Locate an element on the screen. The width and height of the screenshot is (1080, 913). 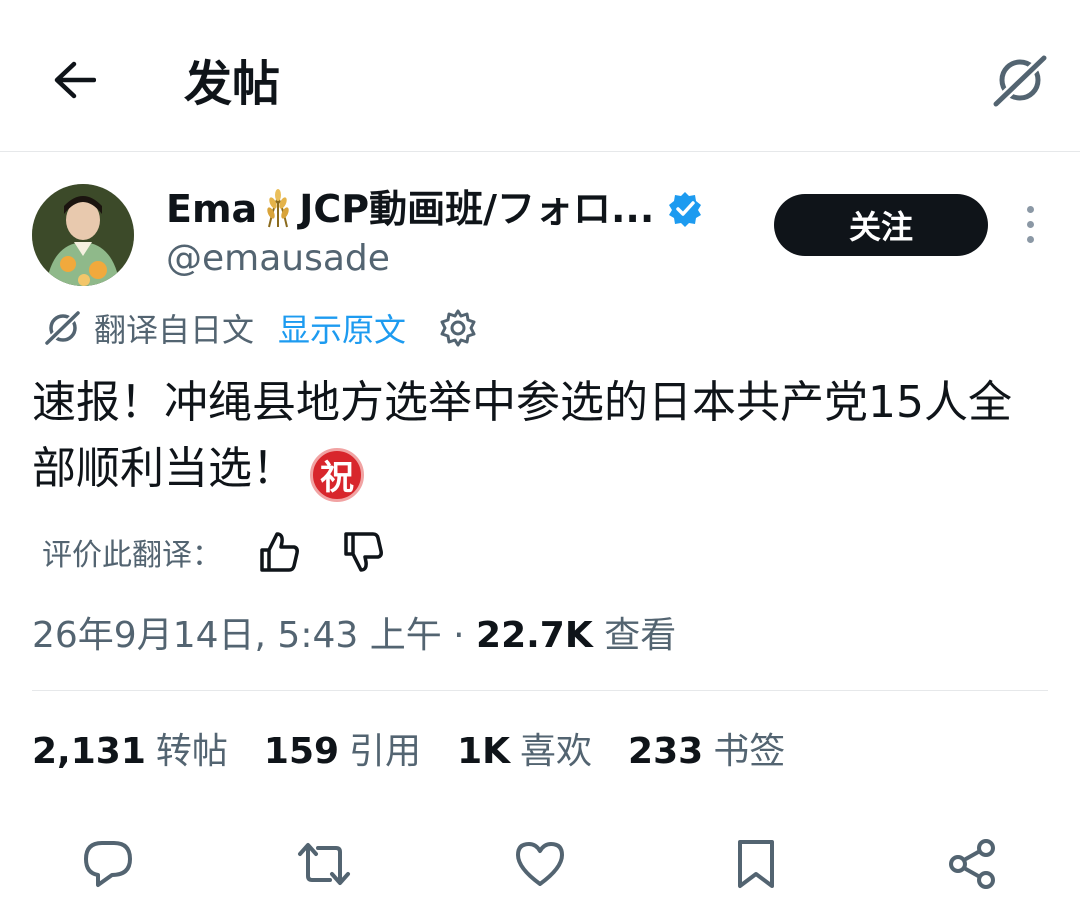
avatar is located at coordinates (83, 235).